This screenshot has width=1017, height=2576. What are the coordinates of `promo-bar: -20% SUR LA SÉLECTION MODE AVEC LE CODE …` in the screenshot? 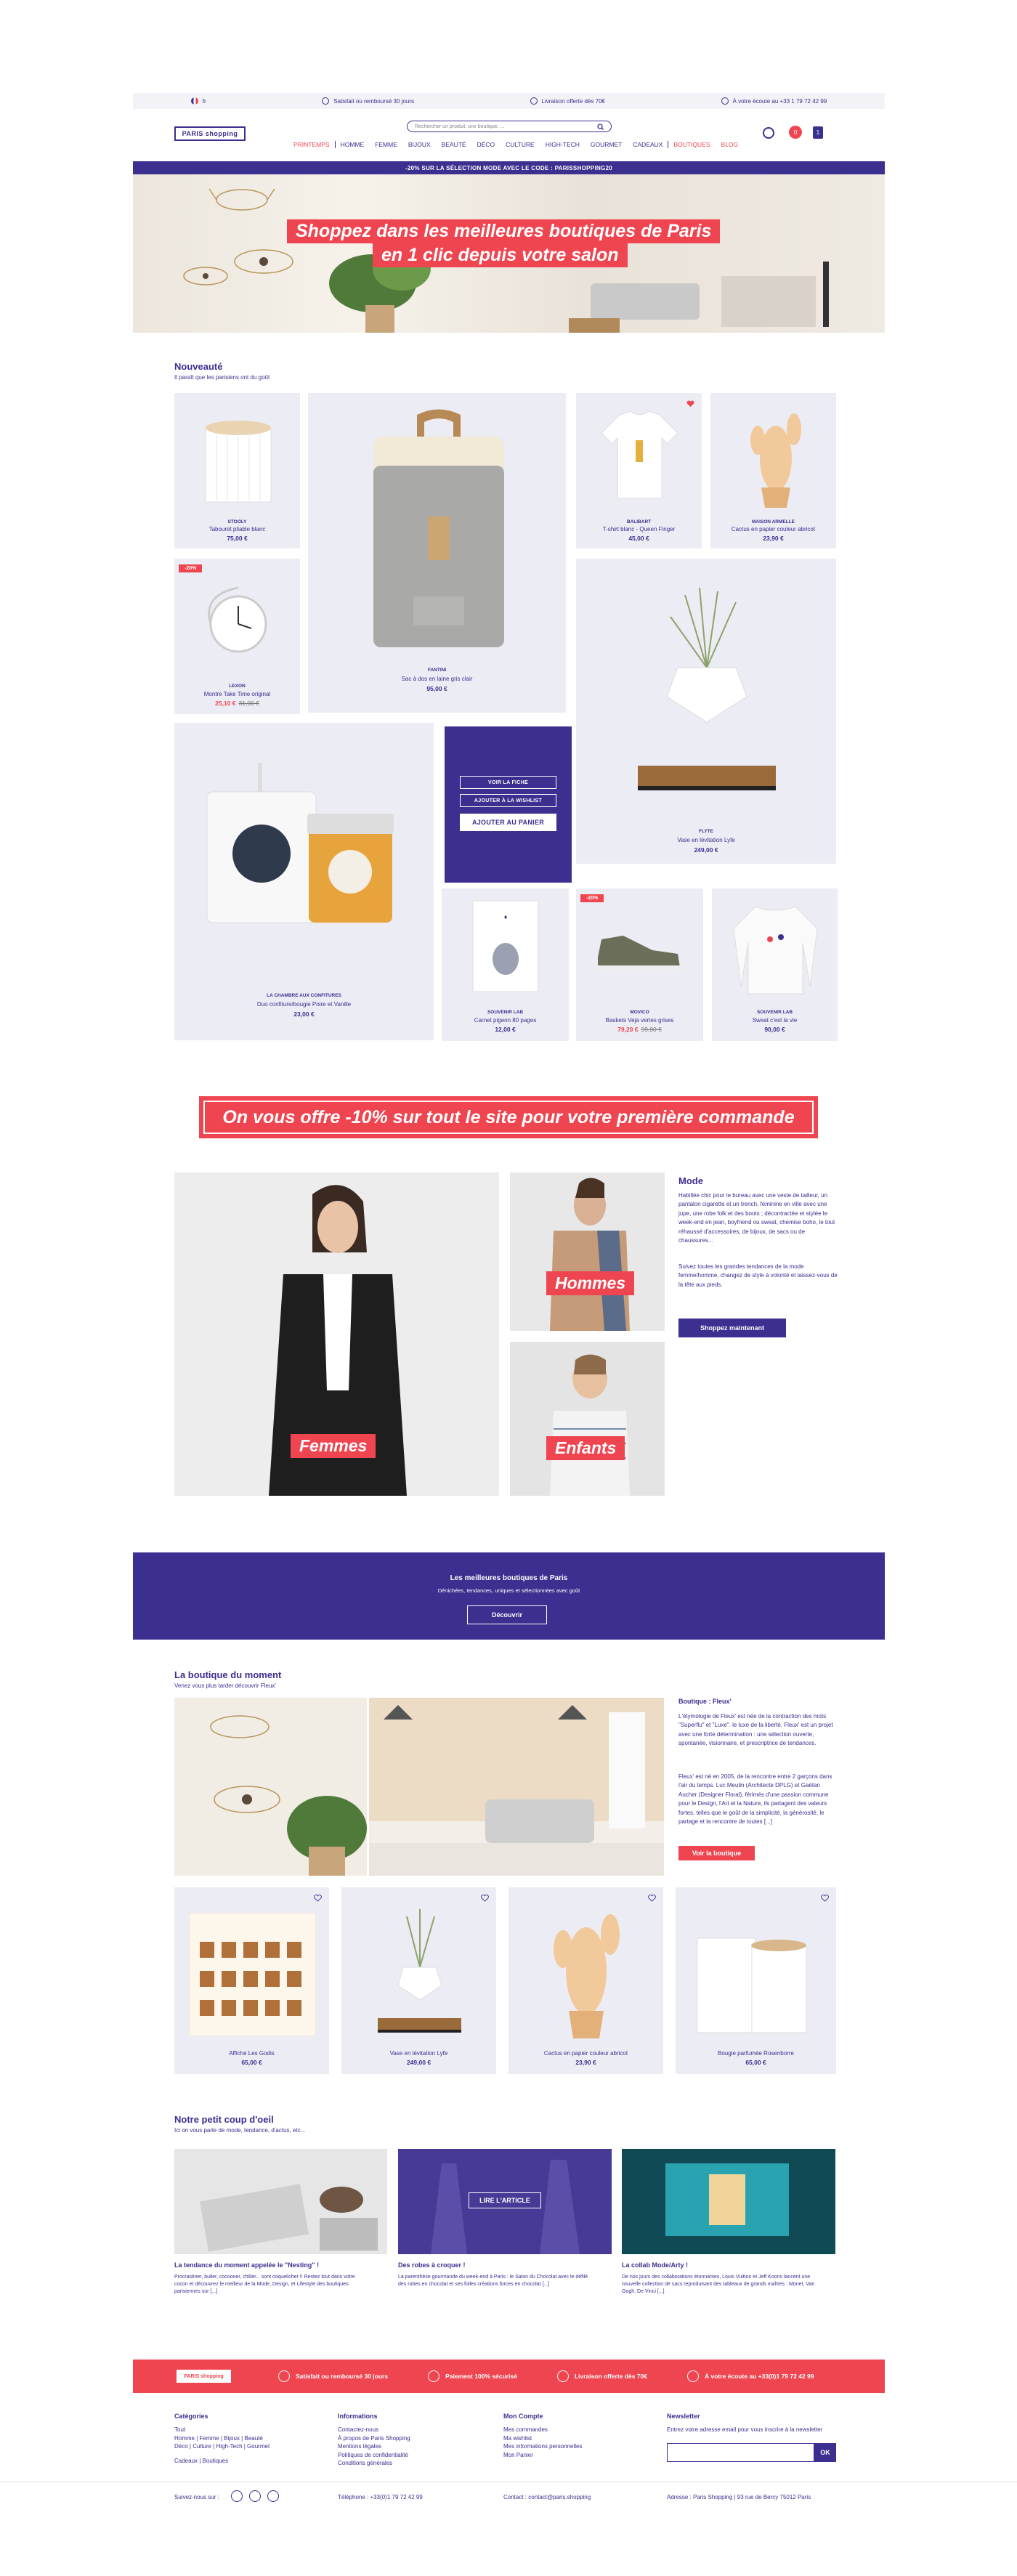 It's located at (509, 167).